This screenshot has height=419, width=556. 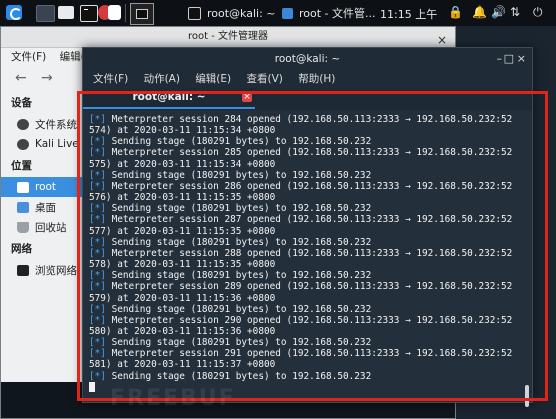 What do you see at coordinates (23, 207) in the screenshot?
I see `desktop-folder-icon` at bounding box center [23, 207].